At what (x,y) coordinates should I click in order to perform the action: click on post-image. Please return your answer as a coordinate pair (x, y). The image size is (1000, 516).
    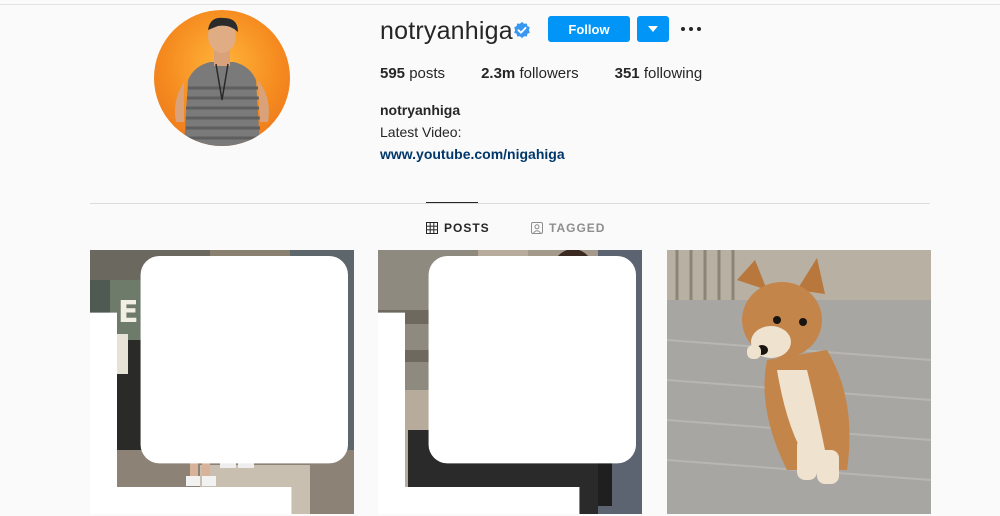
    Looking at the image, I should click on (799, 382).